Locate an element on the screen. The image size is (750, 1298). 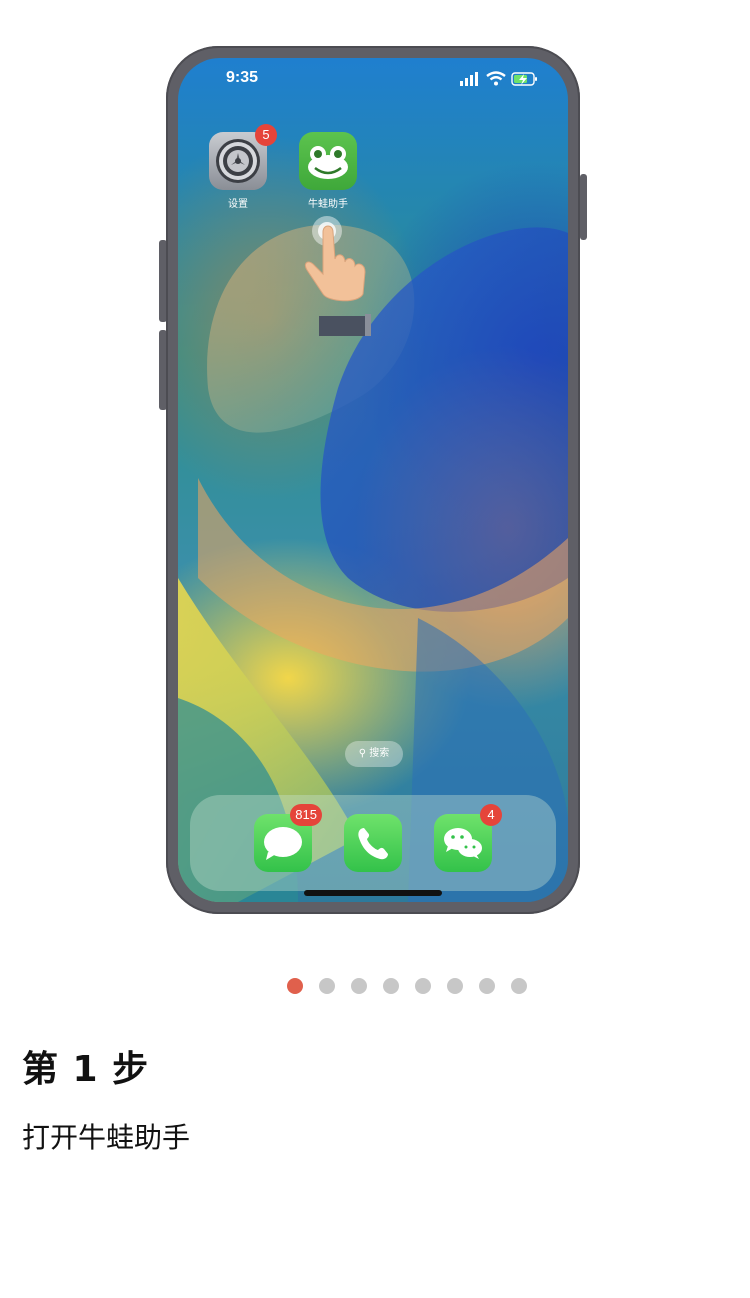
search-icon: ⚲ is located at coordinates (362, 753).